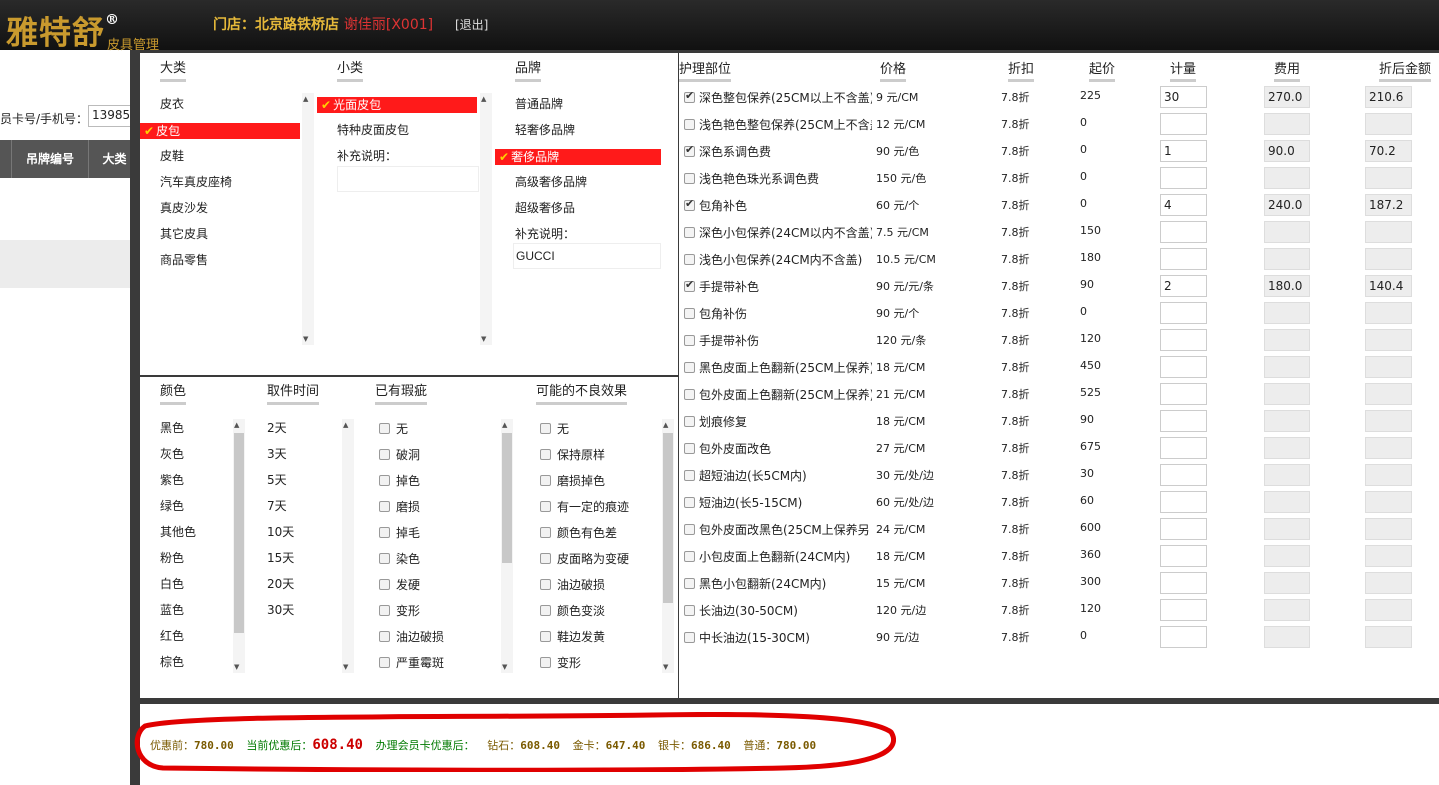  What do you see at coordinates (668, 518) in the screenshot?
I see `scrollbar-thumb` at bounding box center [668, 518].